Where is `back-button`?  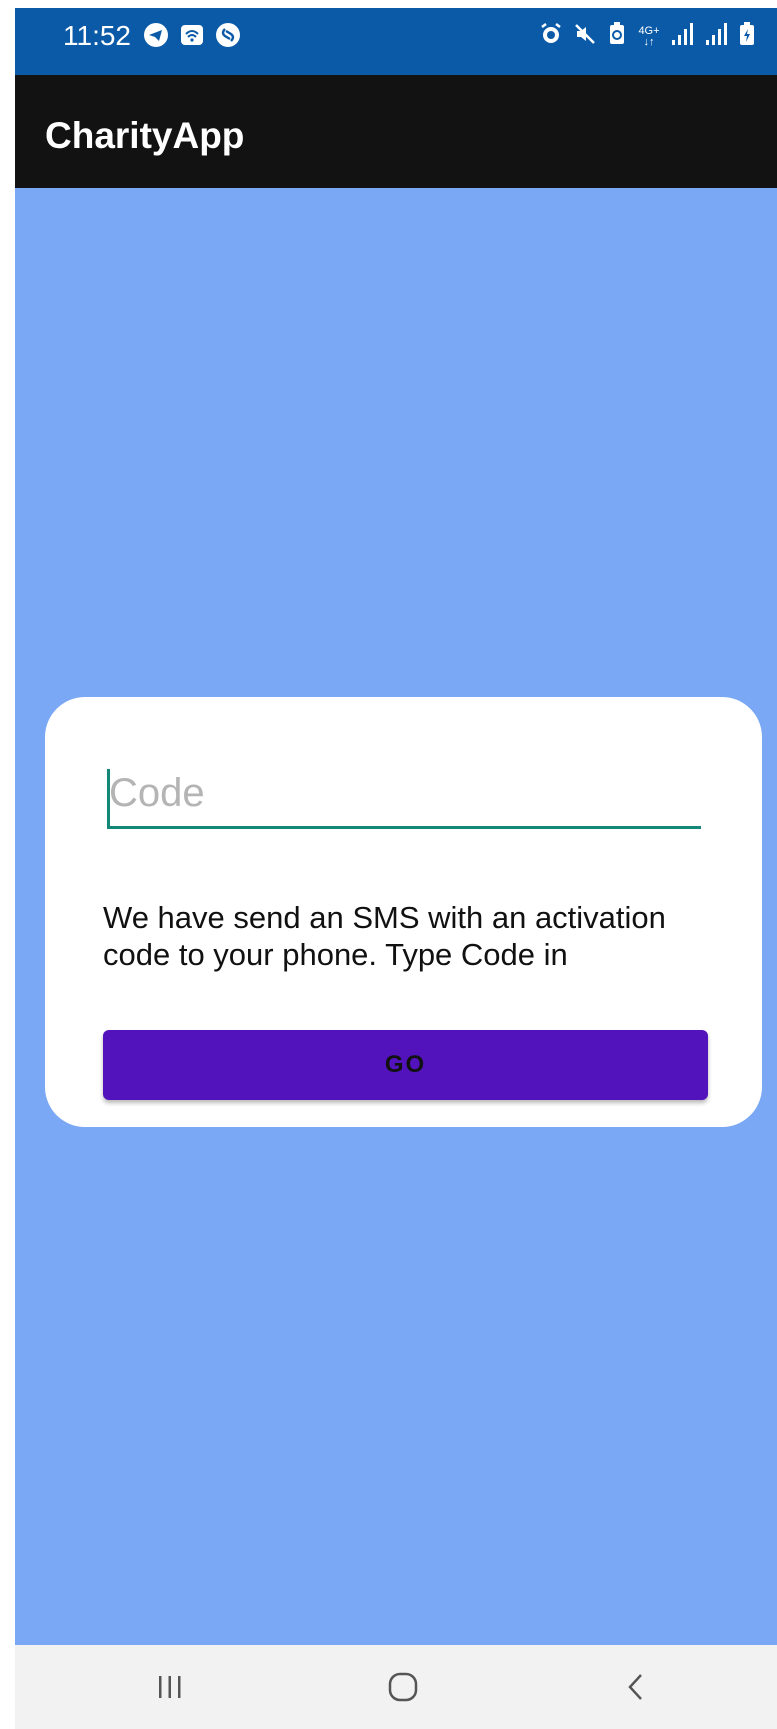 back-button is located at coordinates (636, 1687).